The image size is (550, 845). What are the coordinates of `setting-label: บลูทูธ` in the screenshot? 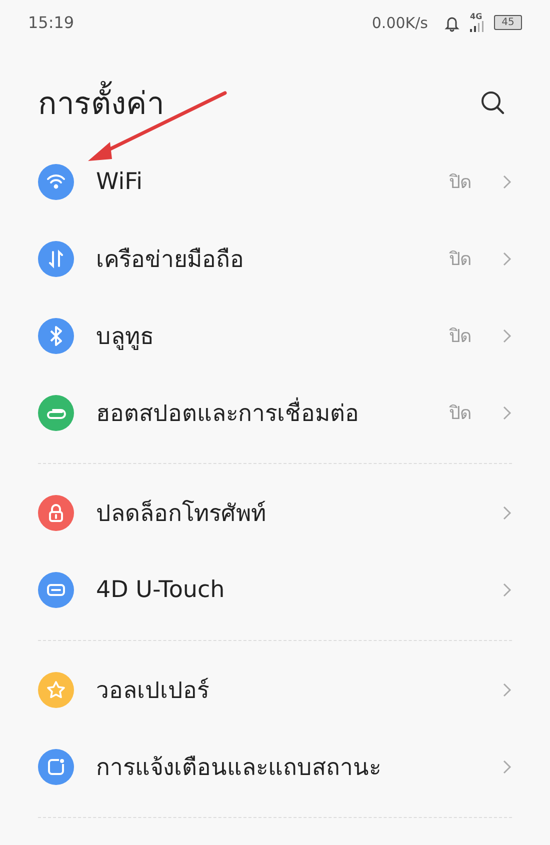 It's located at (261, 336).